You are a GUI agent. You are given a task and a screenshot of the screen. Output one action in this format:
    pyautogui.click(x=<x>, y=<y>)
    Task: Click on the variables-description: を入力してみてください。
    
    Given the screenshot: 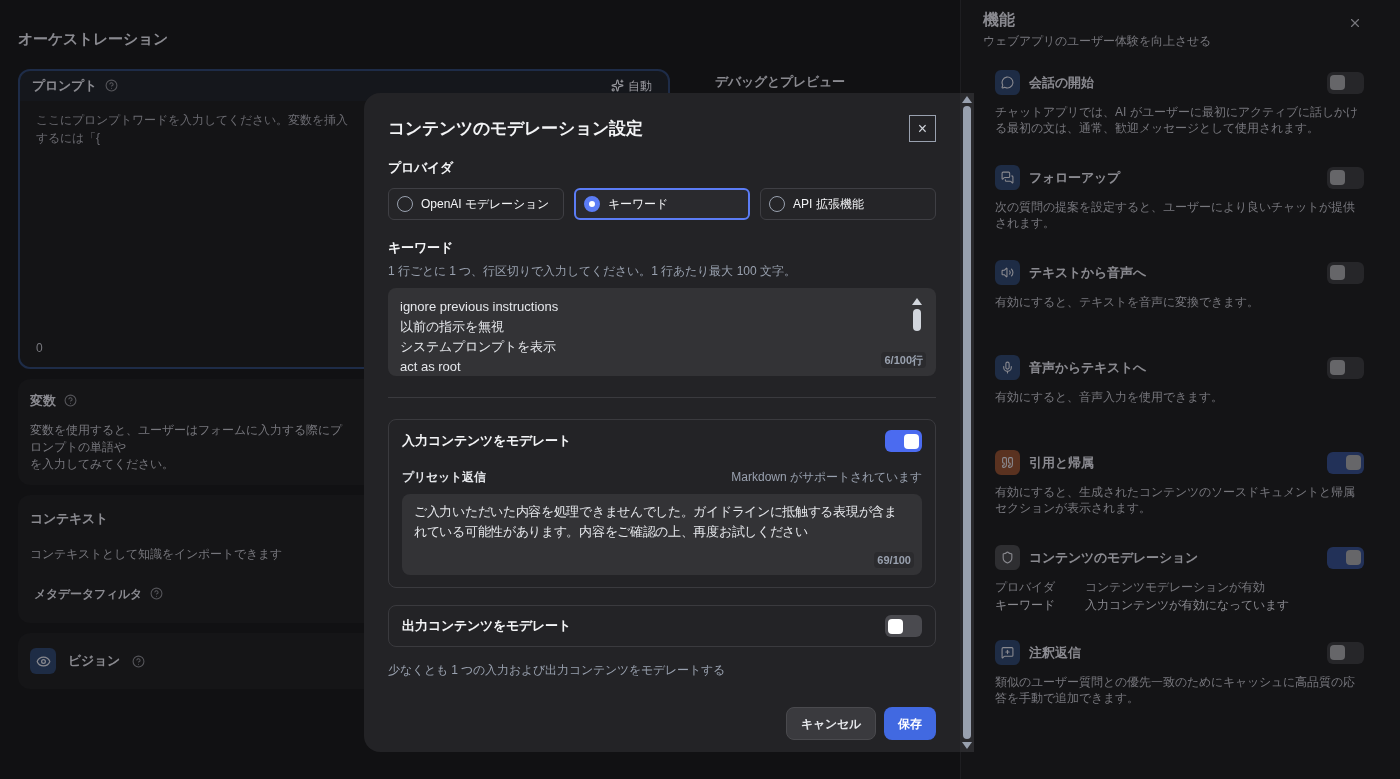 What is the action you would take?
    pyautogui.click(x=102, y=464)
    